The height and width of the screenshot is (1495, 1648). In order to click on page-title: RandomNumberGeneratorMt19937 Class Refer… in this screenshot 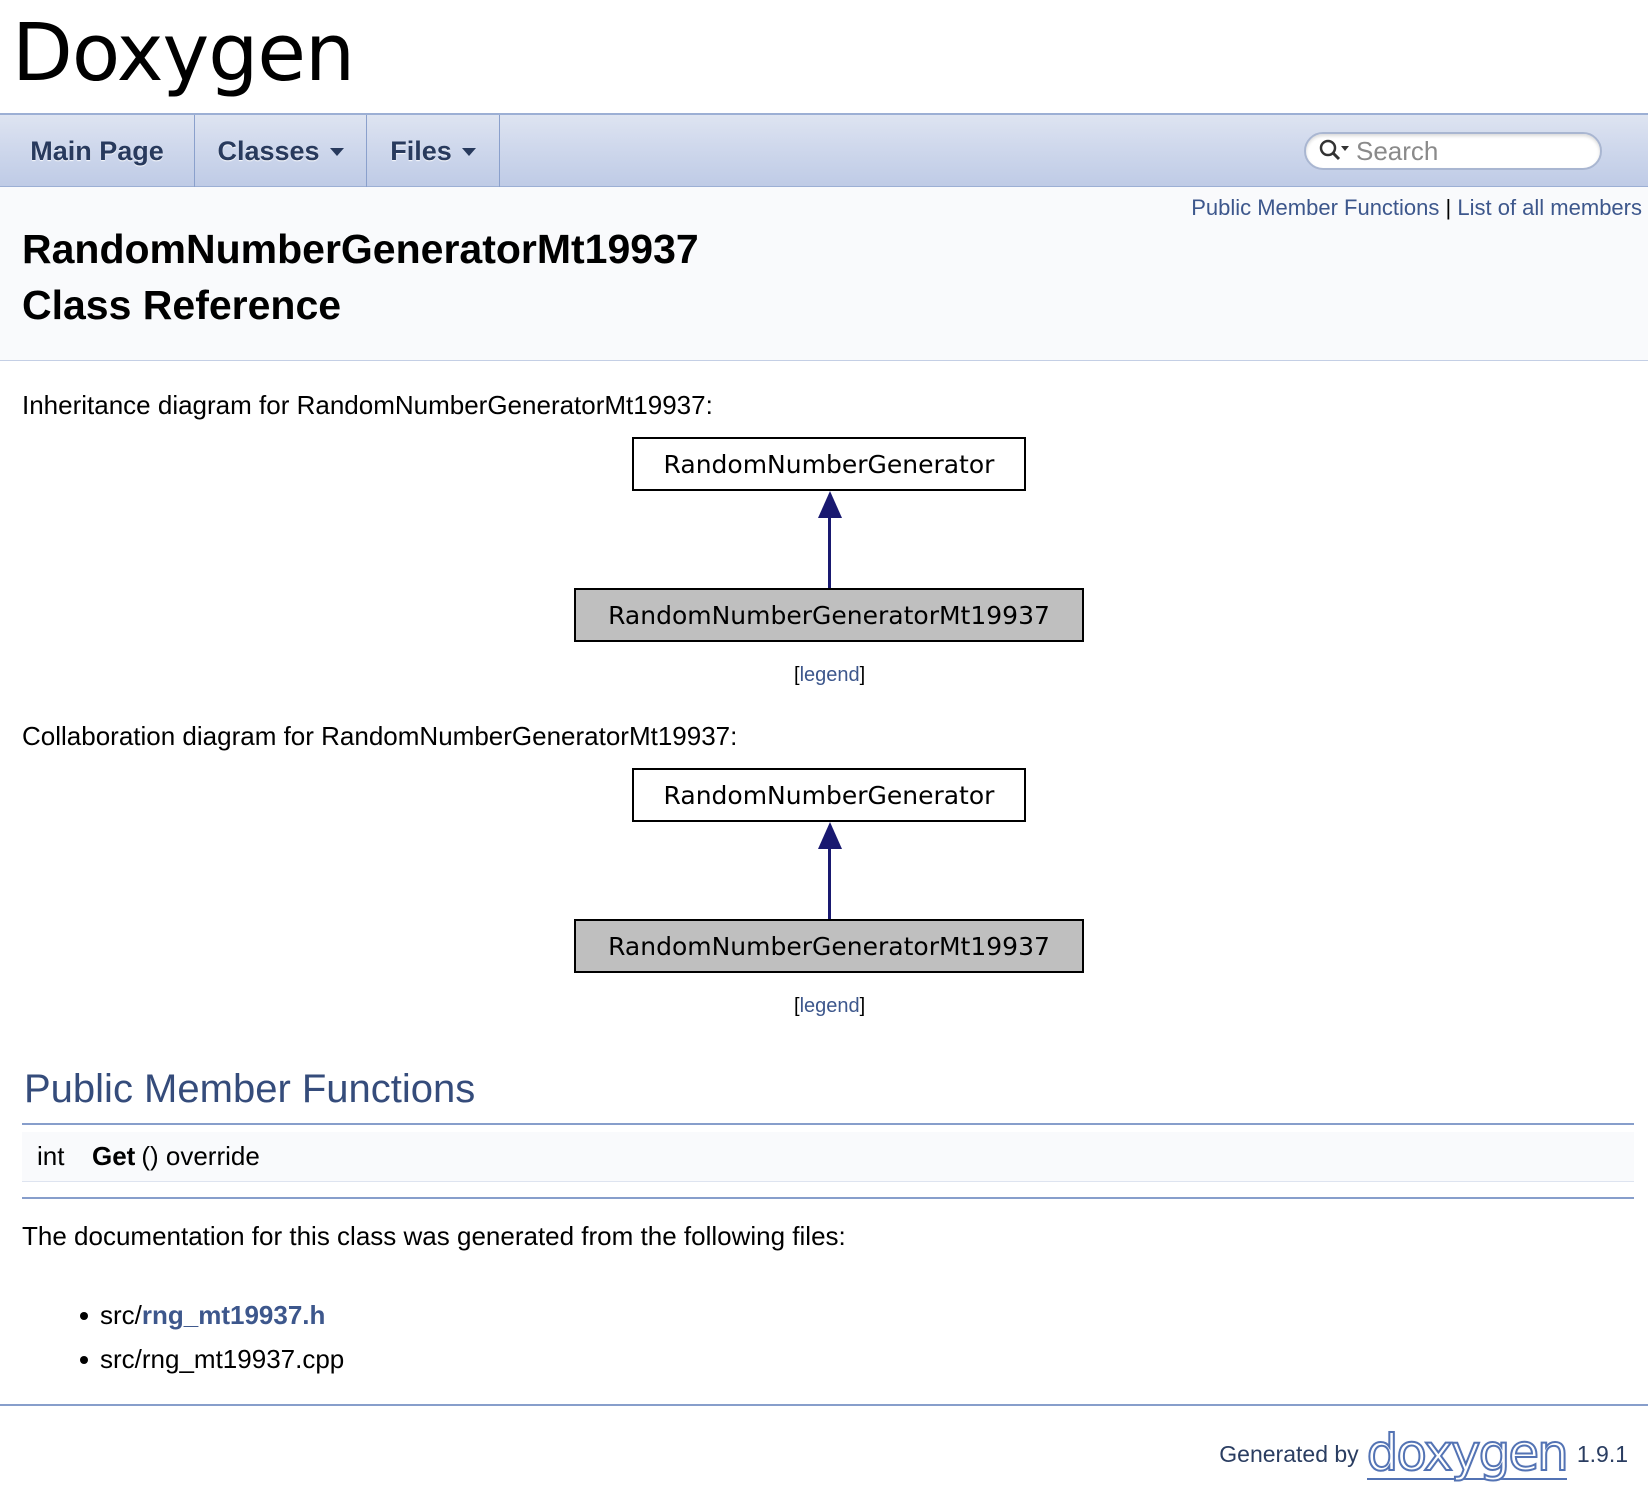, I will do `click(360, 277)`.